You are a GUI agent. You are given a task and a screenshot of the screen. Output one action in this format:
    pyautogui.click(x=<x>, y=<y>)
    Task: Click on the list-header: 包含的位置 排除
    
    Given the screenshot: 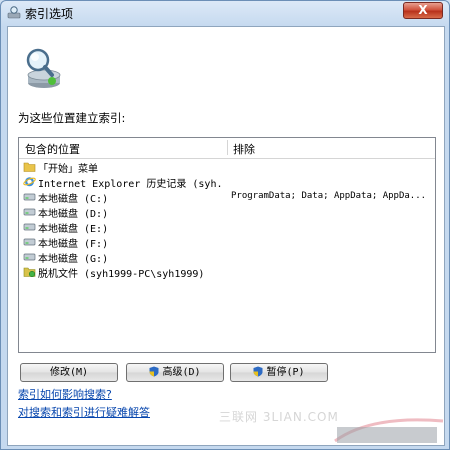 What is the action you would take?
    pyautogui.click(x=227, y=148)
    